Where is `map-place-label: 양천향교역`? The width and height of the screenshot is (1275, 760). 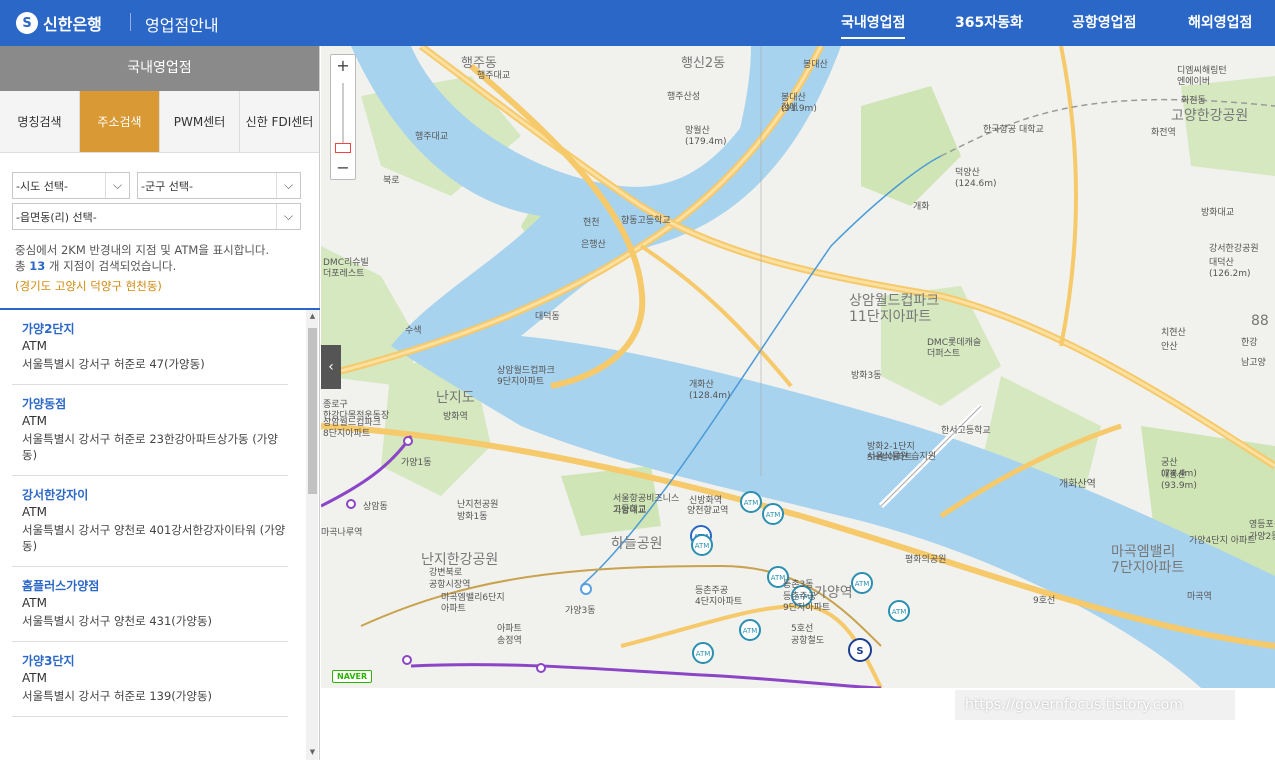
map-place-label: 양천향교역 is located at coordinates (707, 510).